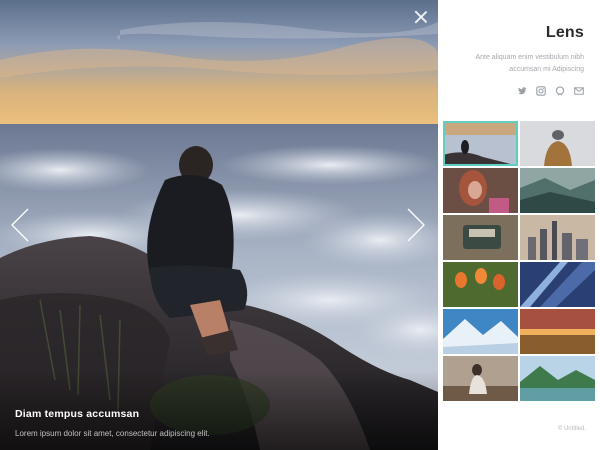 This screenshot has width=600, height=450. Describe the element at coordinates (480, 143) in the screenshot. I see `thumbnail-cliff-clouds` at that location.